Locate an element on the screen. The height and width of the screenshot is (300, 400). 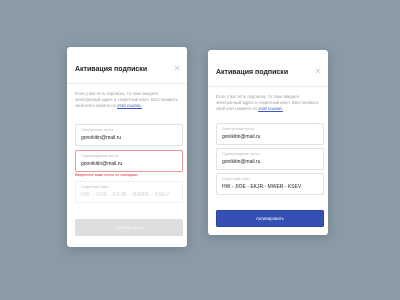
activate-button: Активировать is located at coordinates (270, 218).